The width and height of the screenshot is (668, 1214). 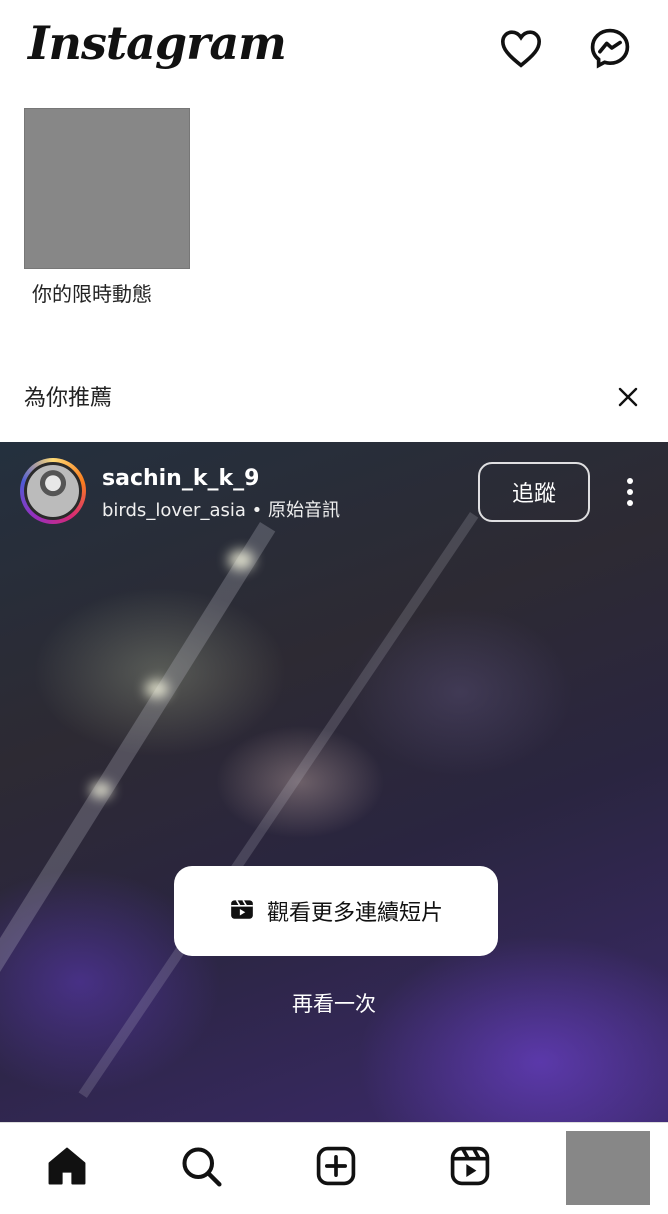 I want to click on story-label: 你的限時動態, so click(x=92, y=294).